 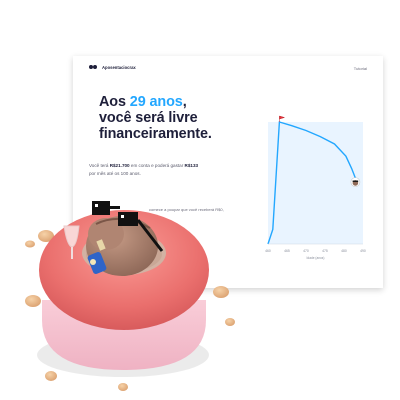 What do you see at coordinates (157, 165) in the screenshot?
I see `summary-text: em conta e poderá gastar` at bounding box center [157, 165].